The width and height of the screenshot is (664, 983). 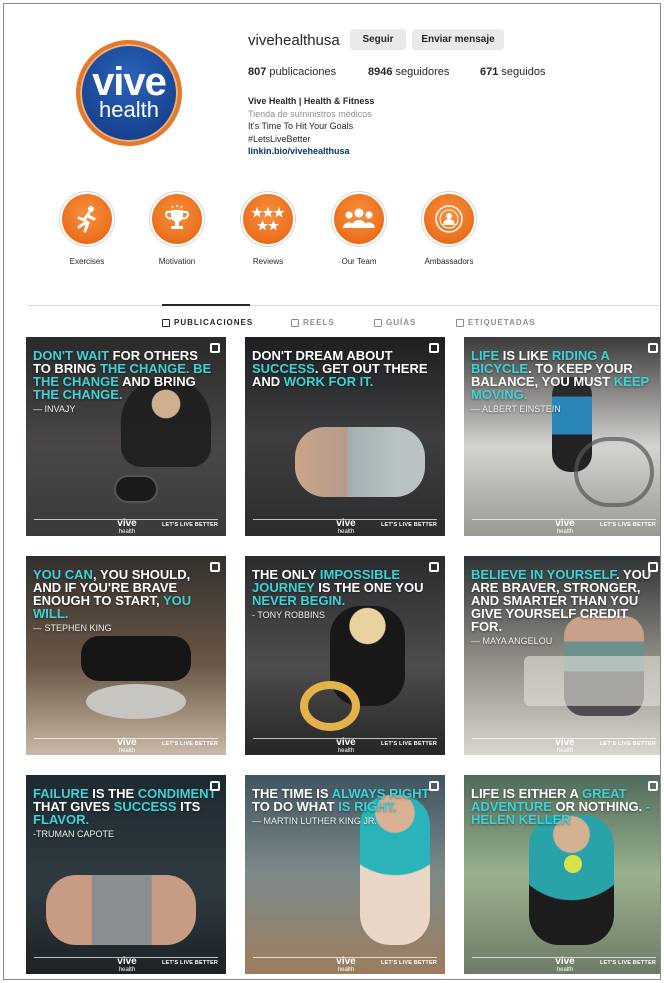 I want to click on highlight-motivation: Motivation, so click(x=177, y=228).